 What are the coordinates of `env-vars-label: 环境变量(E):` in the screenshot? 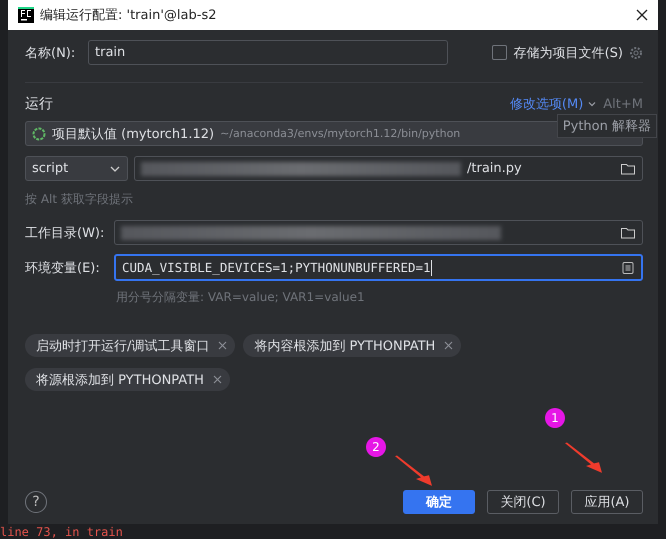 It's located at (63, 268).